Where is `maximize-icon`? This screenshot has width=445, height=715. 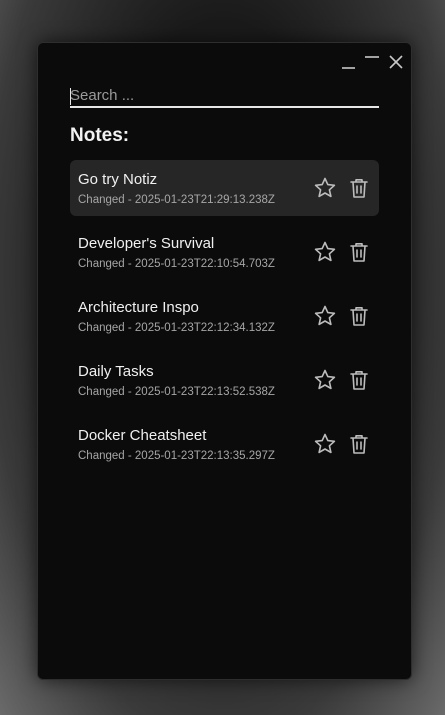 maximize-icon is located at coordinates (372, 62).